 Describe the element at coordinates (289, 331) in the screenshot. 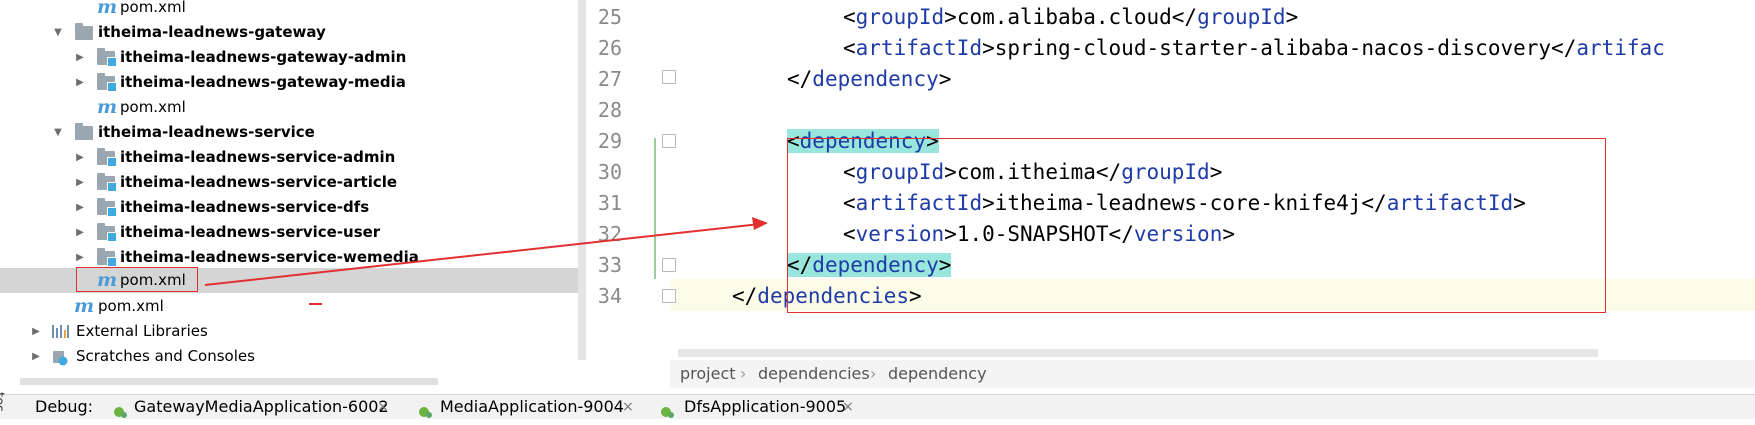

I see `tree-item: ▶ External Libraries` at that location.